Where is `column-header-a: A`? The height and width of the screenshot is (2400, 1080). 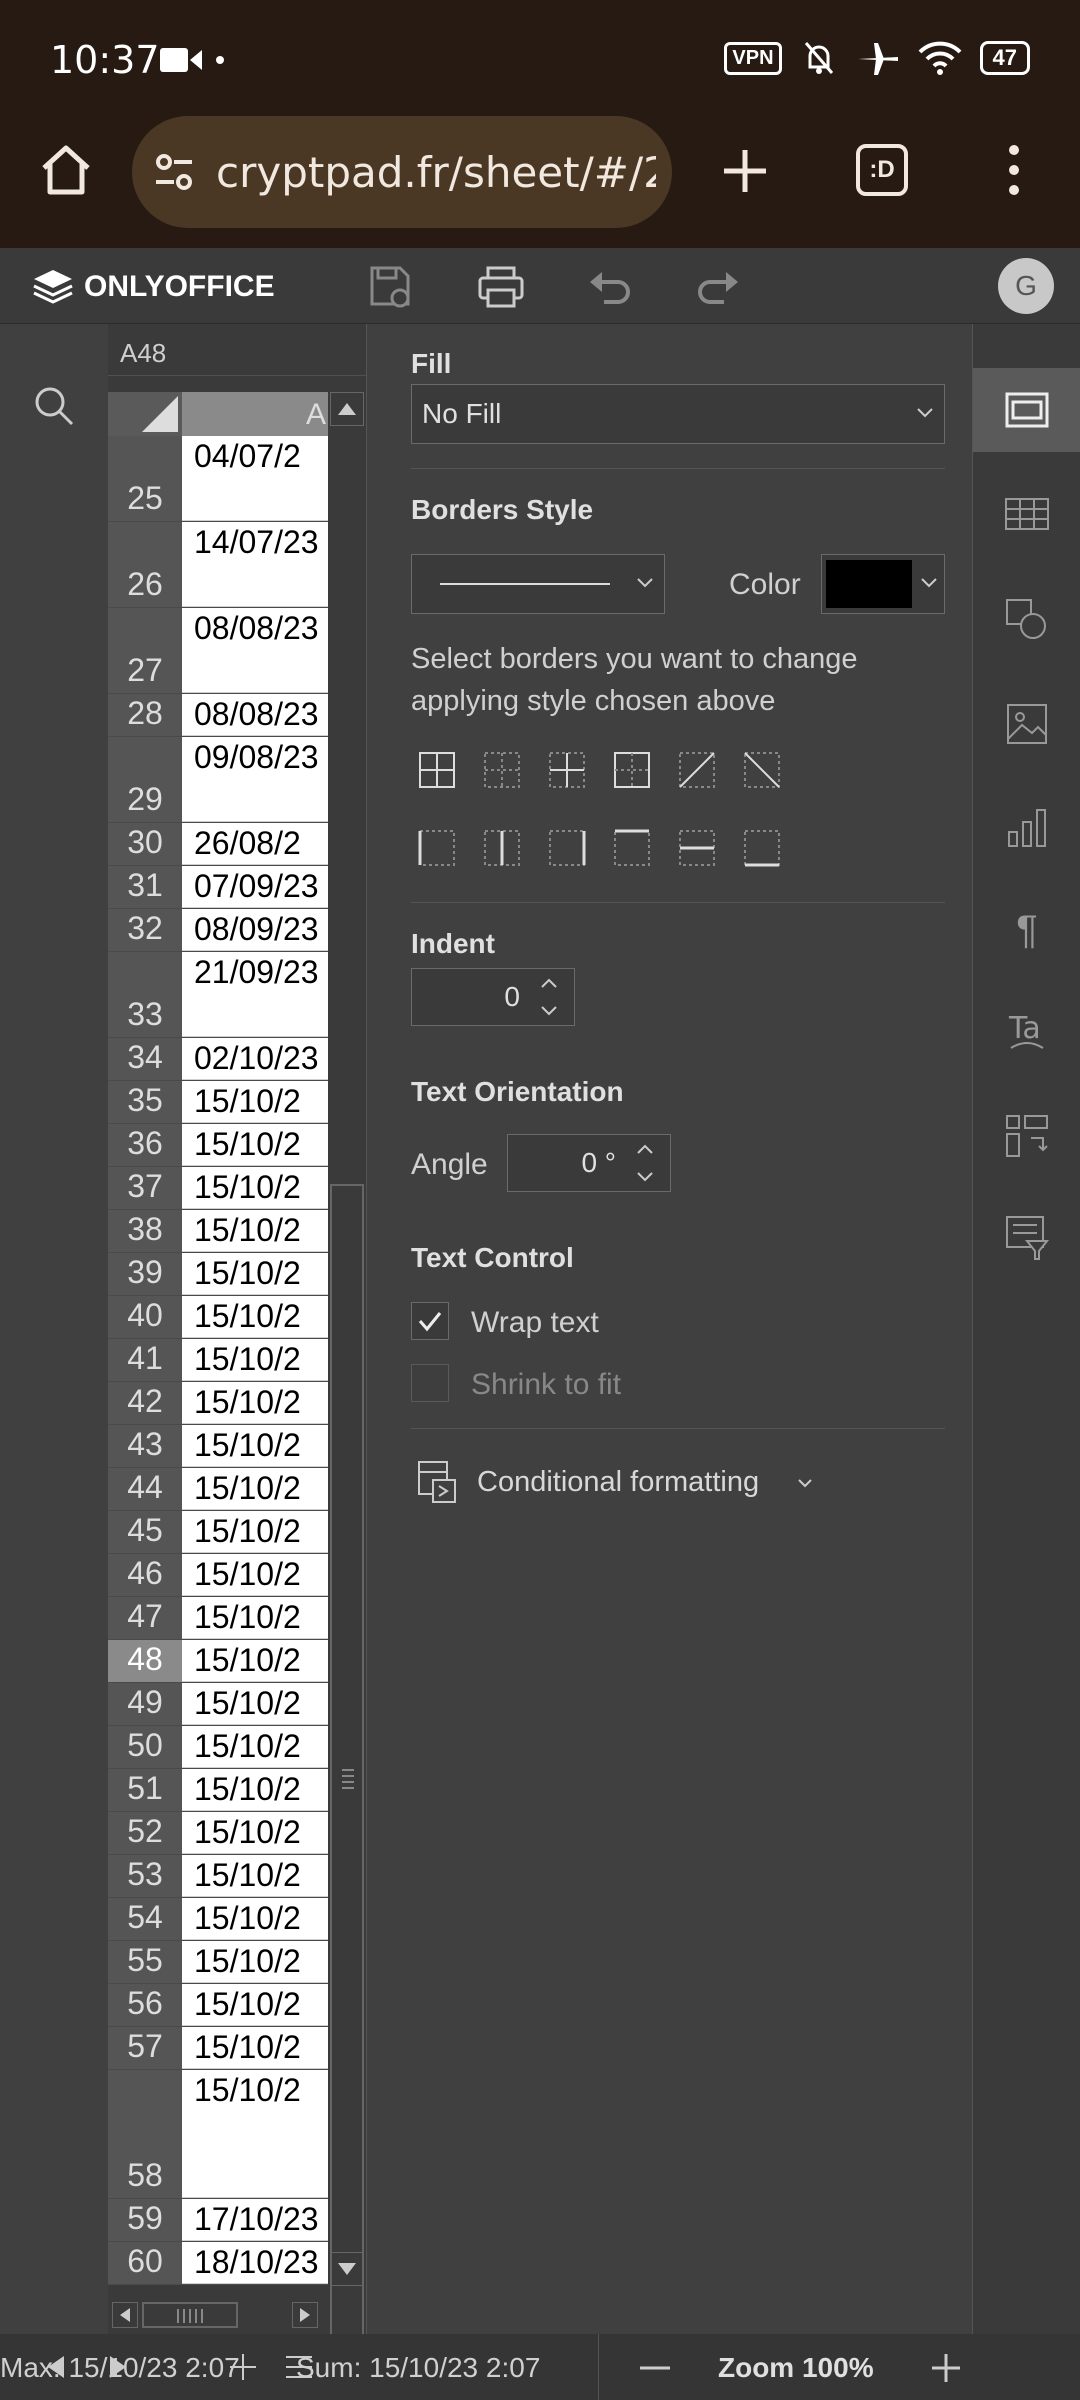 column-header-a: A is located at coordinates (255, 414).